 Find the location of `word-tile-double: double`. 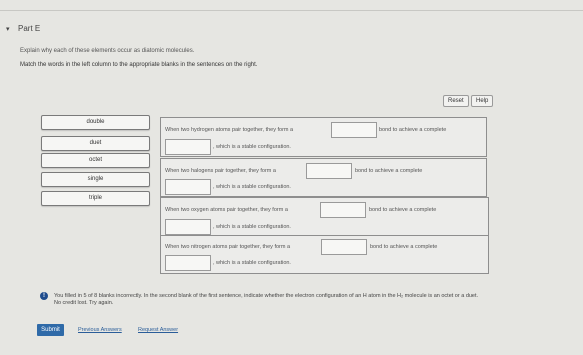

word-tile-double: double is located at coordinates (95, 122).